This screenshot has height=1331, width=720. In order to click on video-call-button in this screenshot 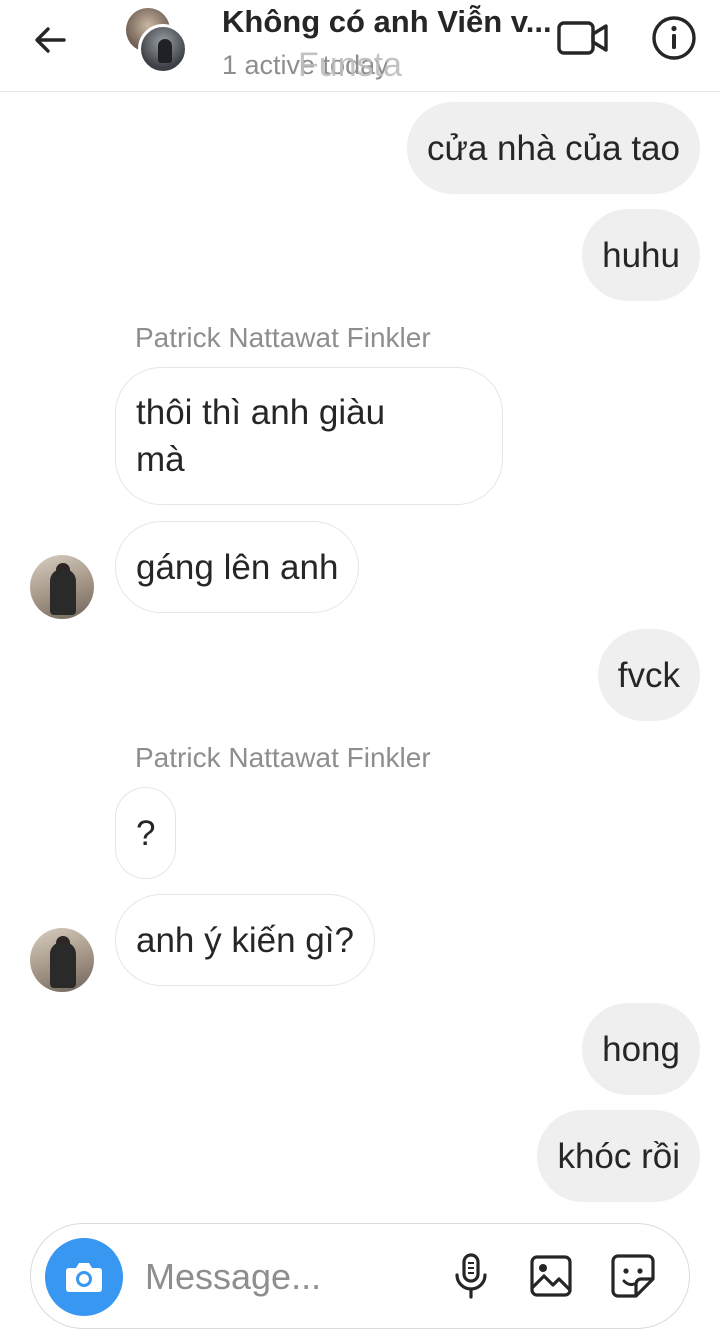, I will do `click(583, 38)`.